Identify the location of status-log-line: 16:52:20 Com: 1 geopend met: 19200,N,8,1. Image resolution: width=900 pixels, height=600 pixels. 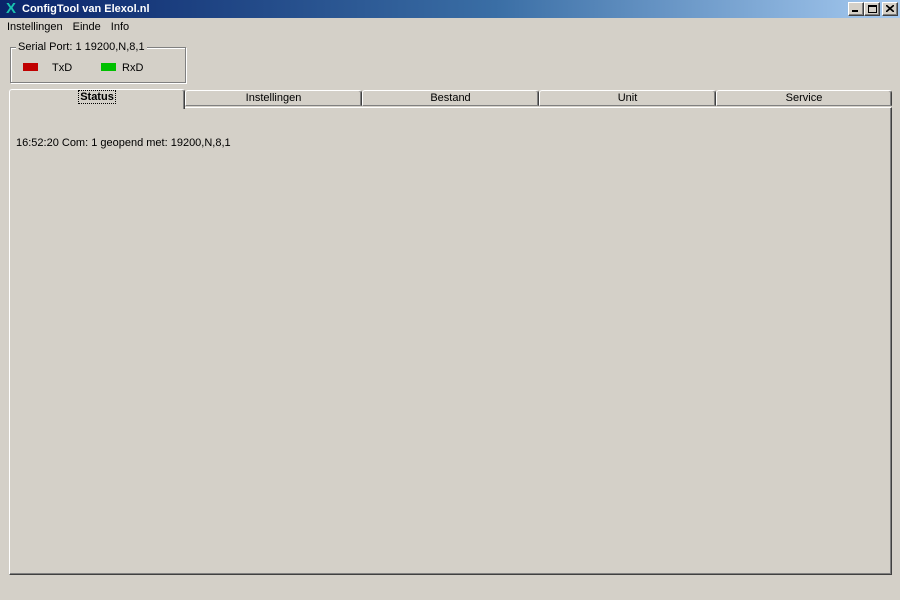
(123, 143).